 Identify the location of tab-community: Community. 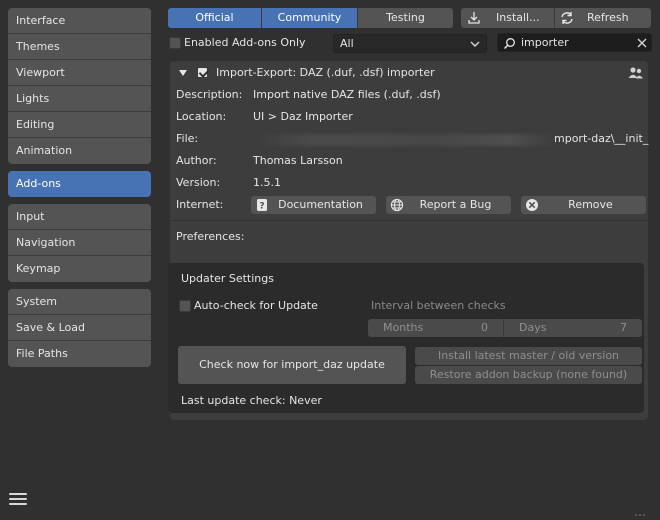
(310, 18).